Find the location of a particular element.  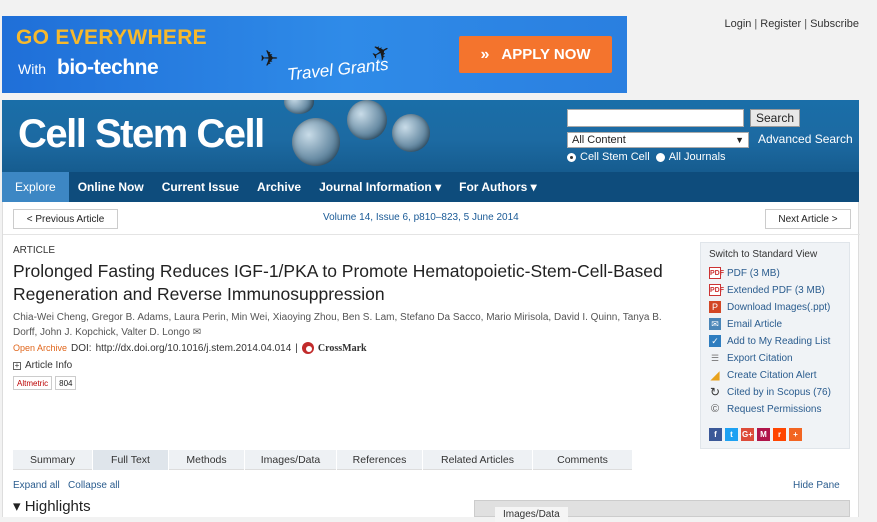

advanced-search-link: Advanced Search is located at coordinates (805, 139).